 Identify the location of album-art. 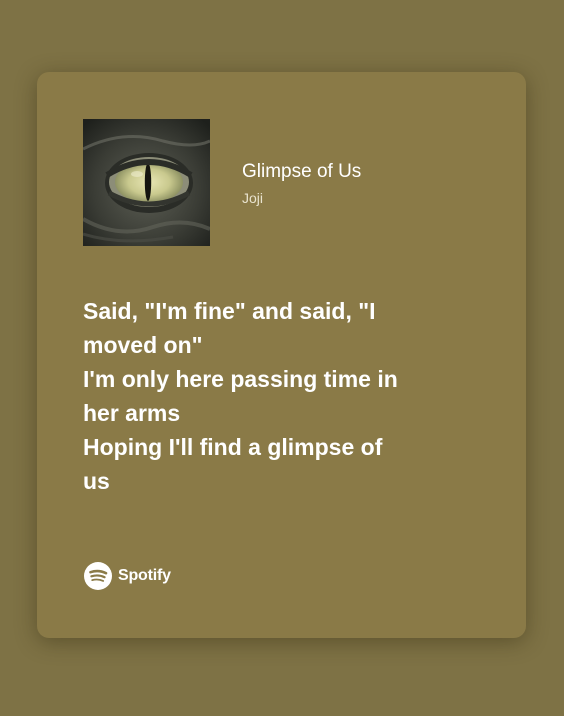
(146, 182).